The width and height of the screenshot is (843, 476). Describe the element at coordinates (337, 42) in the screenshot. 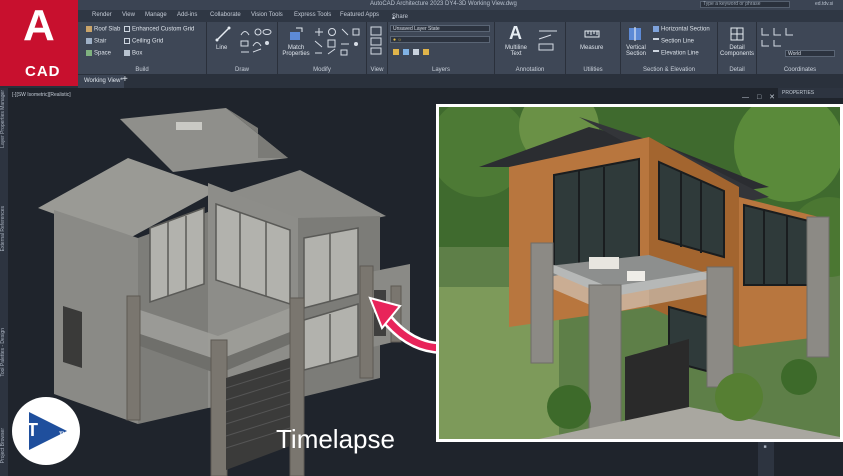

I see `modify-tools-icons` at that location.